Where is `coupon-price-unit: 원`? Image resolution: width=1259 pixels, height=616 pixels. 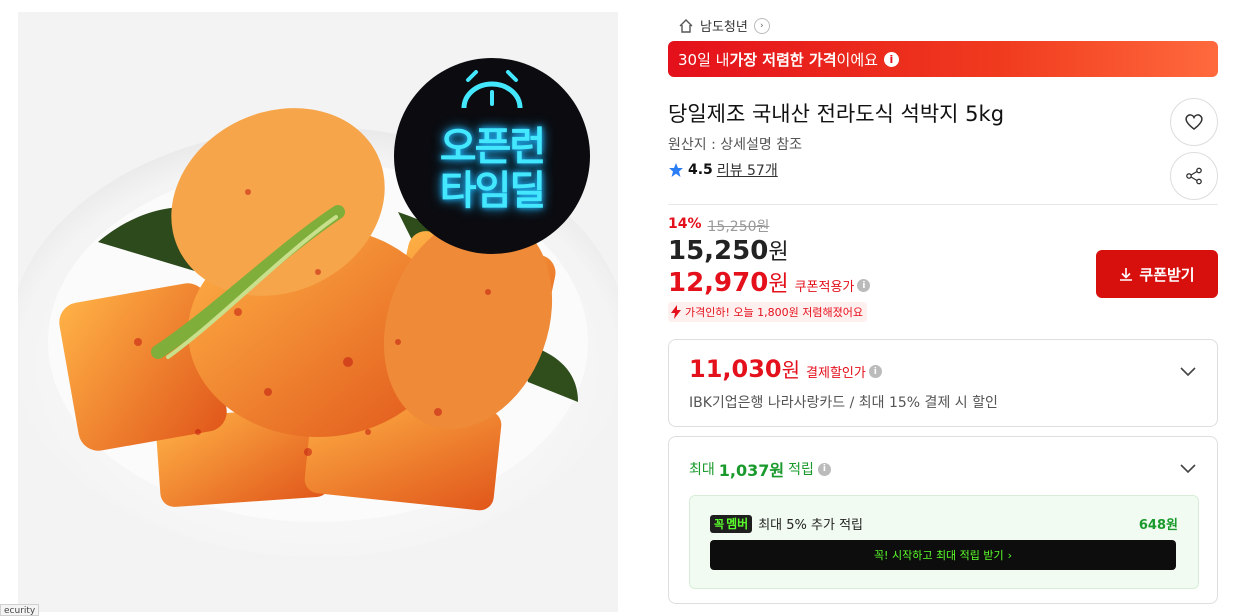 coupon-price-unit: 원 is located at coordinates (778, 284).